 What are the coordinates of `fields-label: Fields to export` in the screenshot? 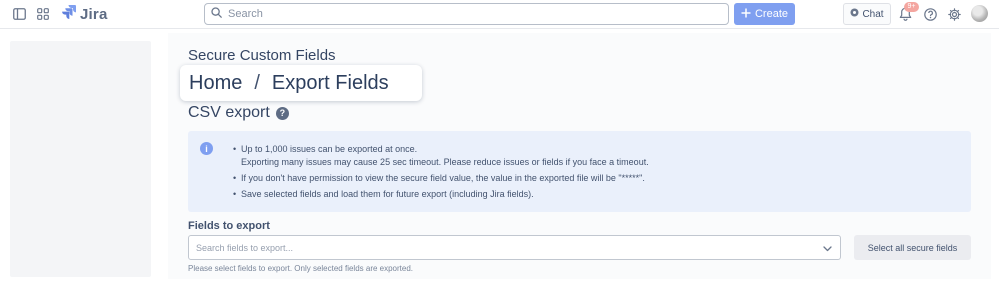 It's located at (229, 226).